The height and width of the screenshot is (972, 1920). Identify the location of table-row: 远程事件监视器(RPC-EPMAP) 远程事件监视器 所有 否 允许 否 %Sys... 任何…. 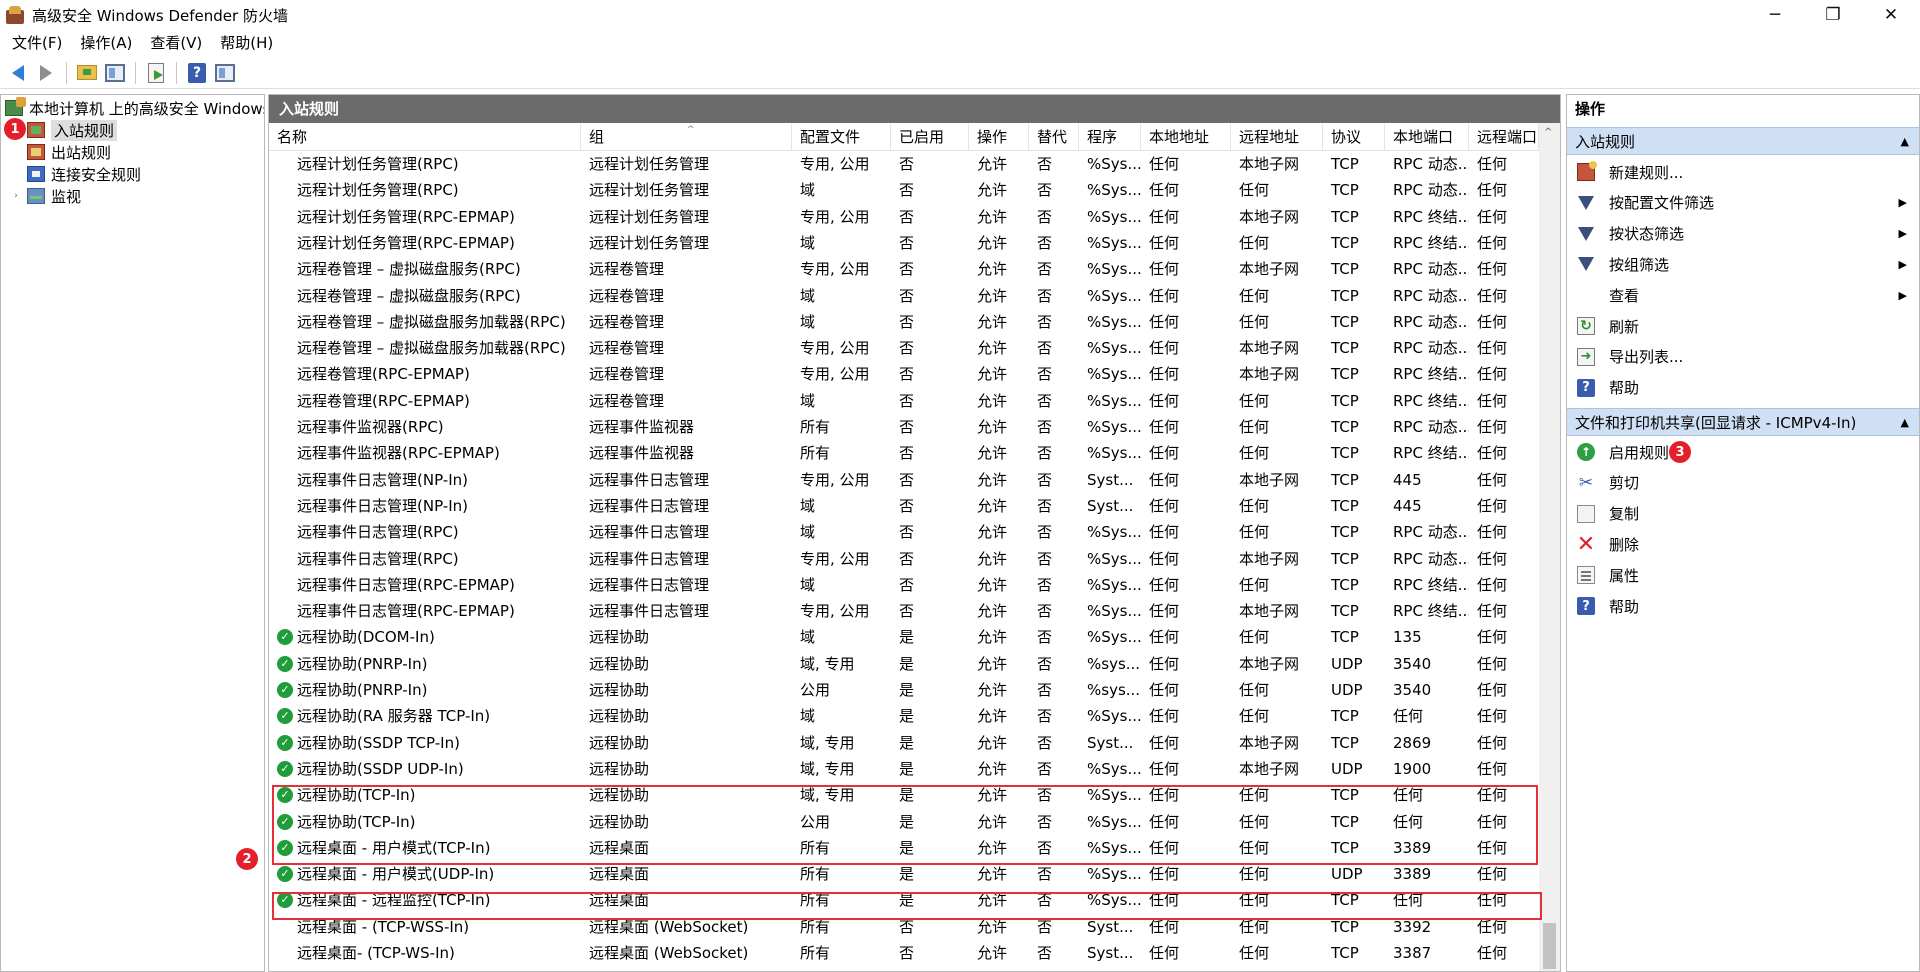
(904, 453).